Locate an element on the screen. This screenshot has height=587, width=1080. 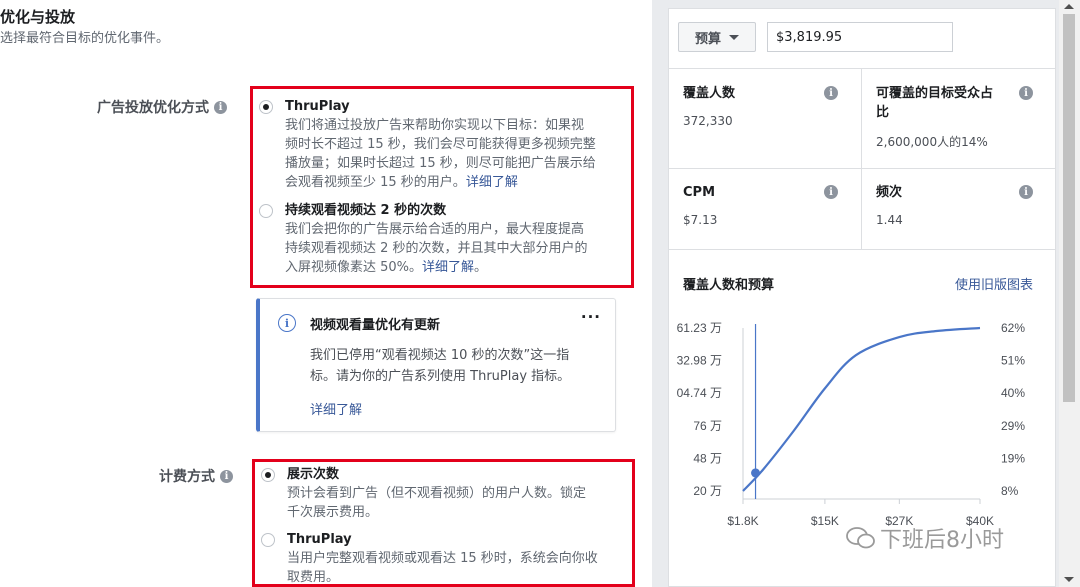
info-circle-icon: i is located at coordinates (287, 323).